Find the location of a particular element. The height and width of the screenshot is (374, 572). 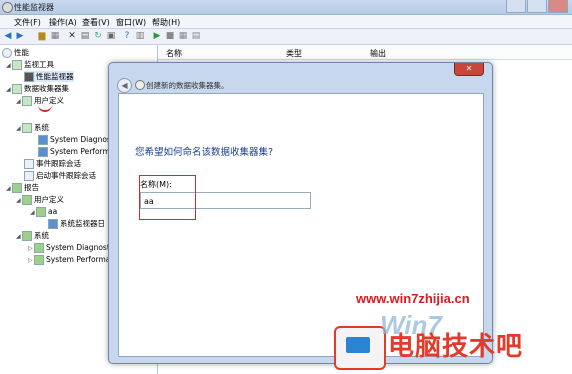

panel-icon: ▦ is located at coordinates (55, 36).